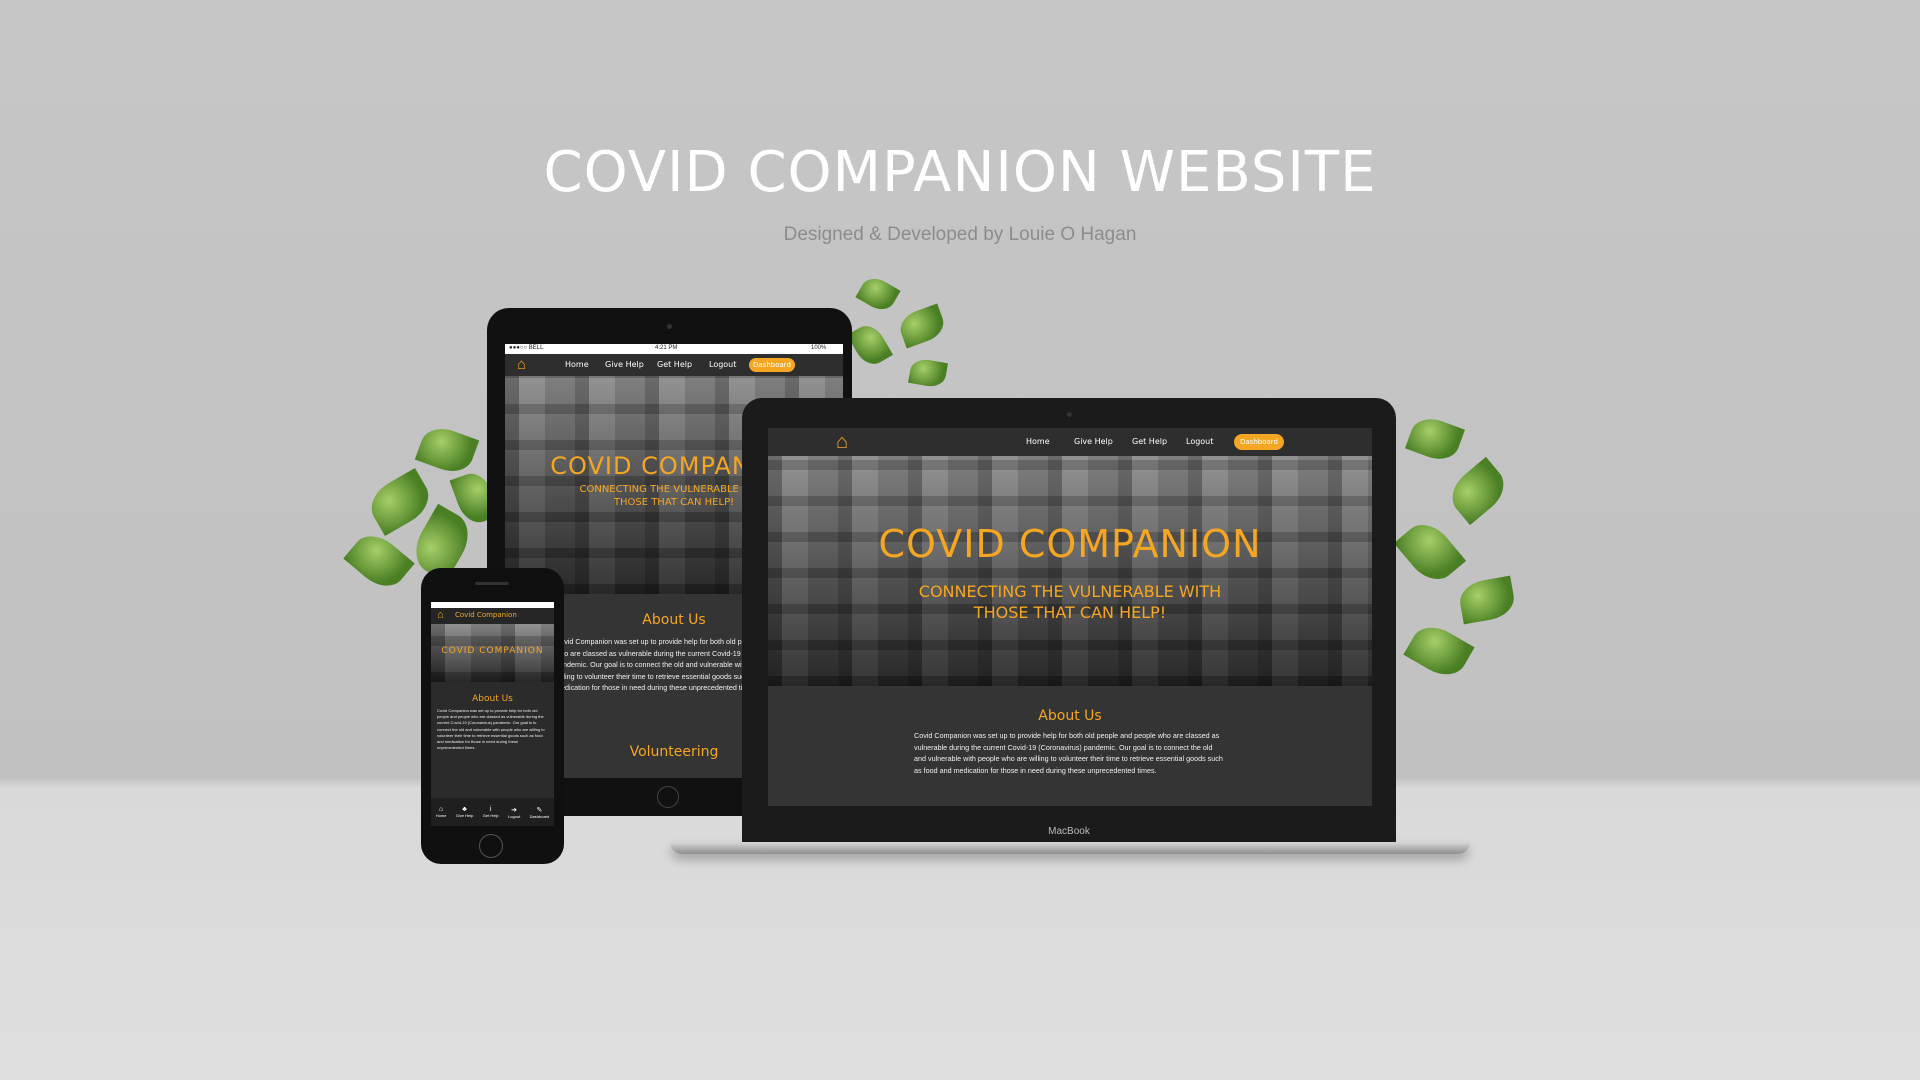 The width and height of the screenshot is (1920, 1080). Describe the element at coordinates (526, 348) in the screenshot. I see `status-carrier: ●●●○○ BELL` at that location.